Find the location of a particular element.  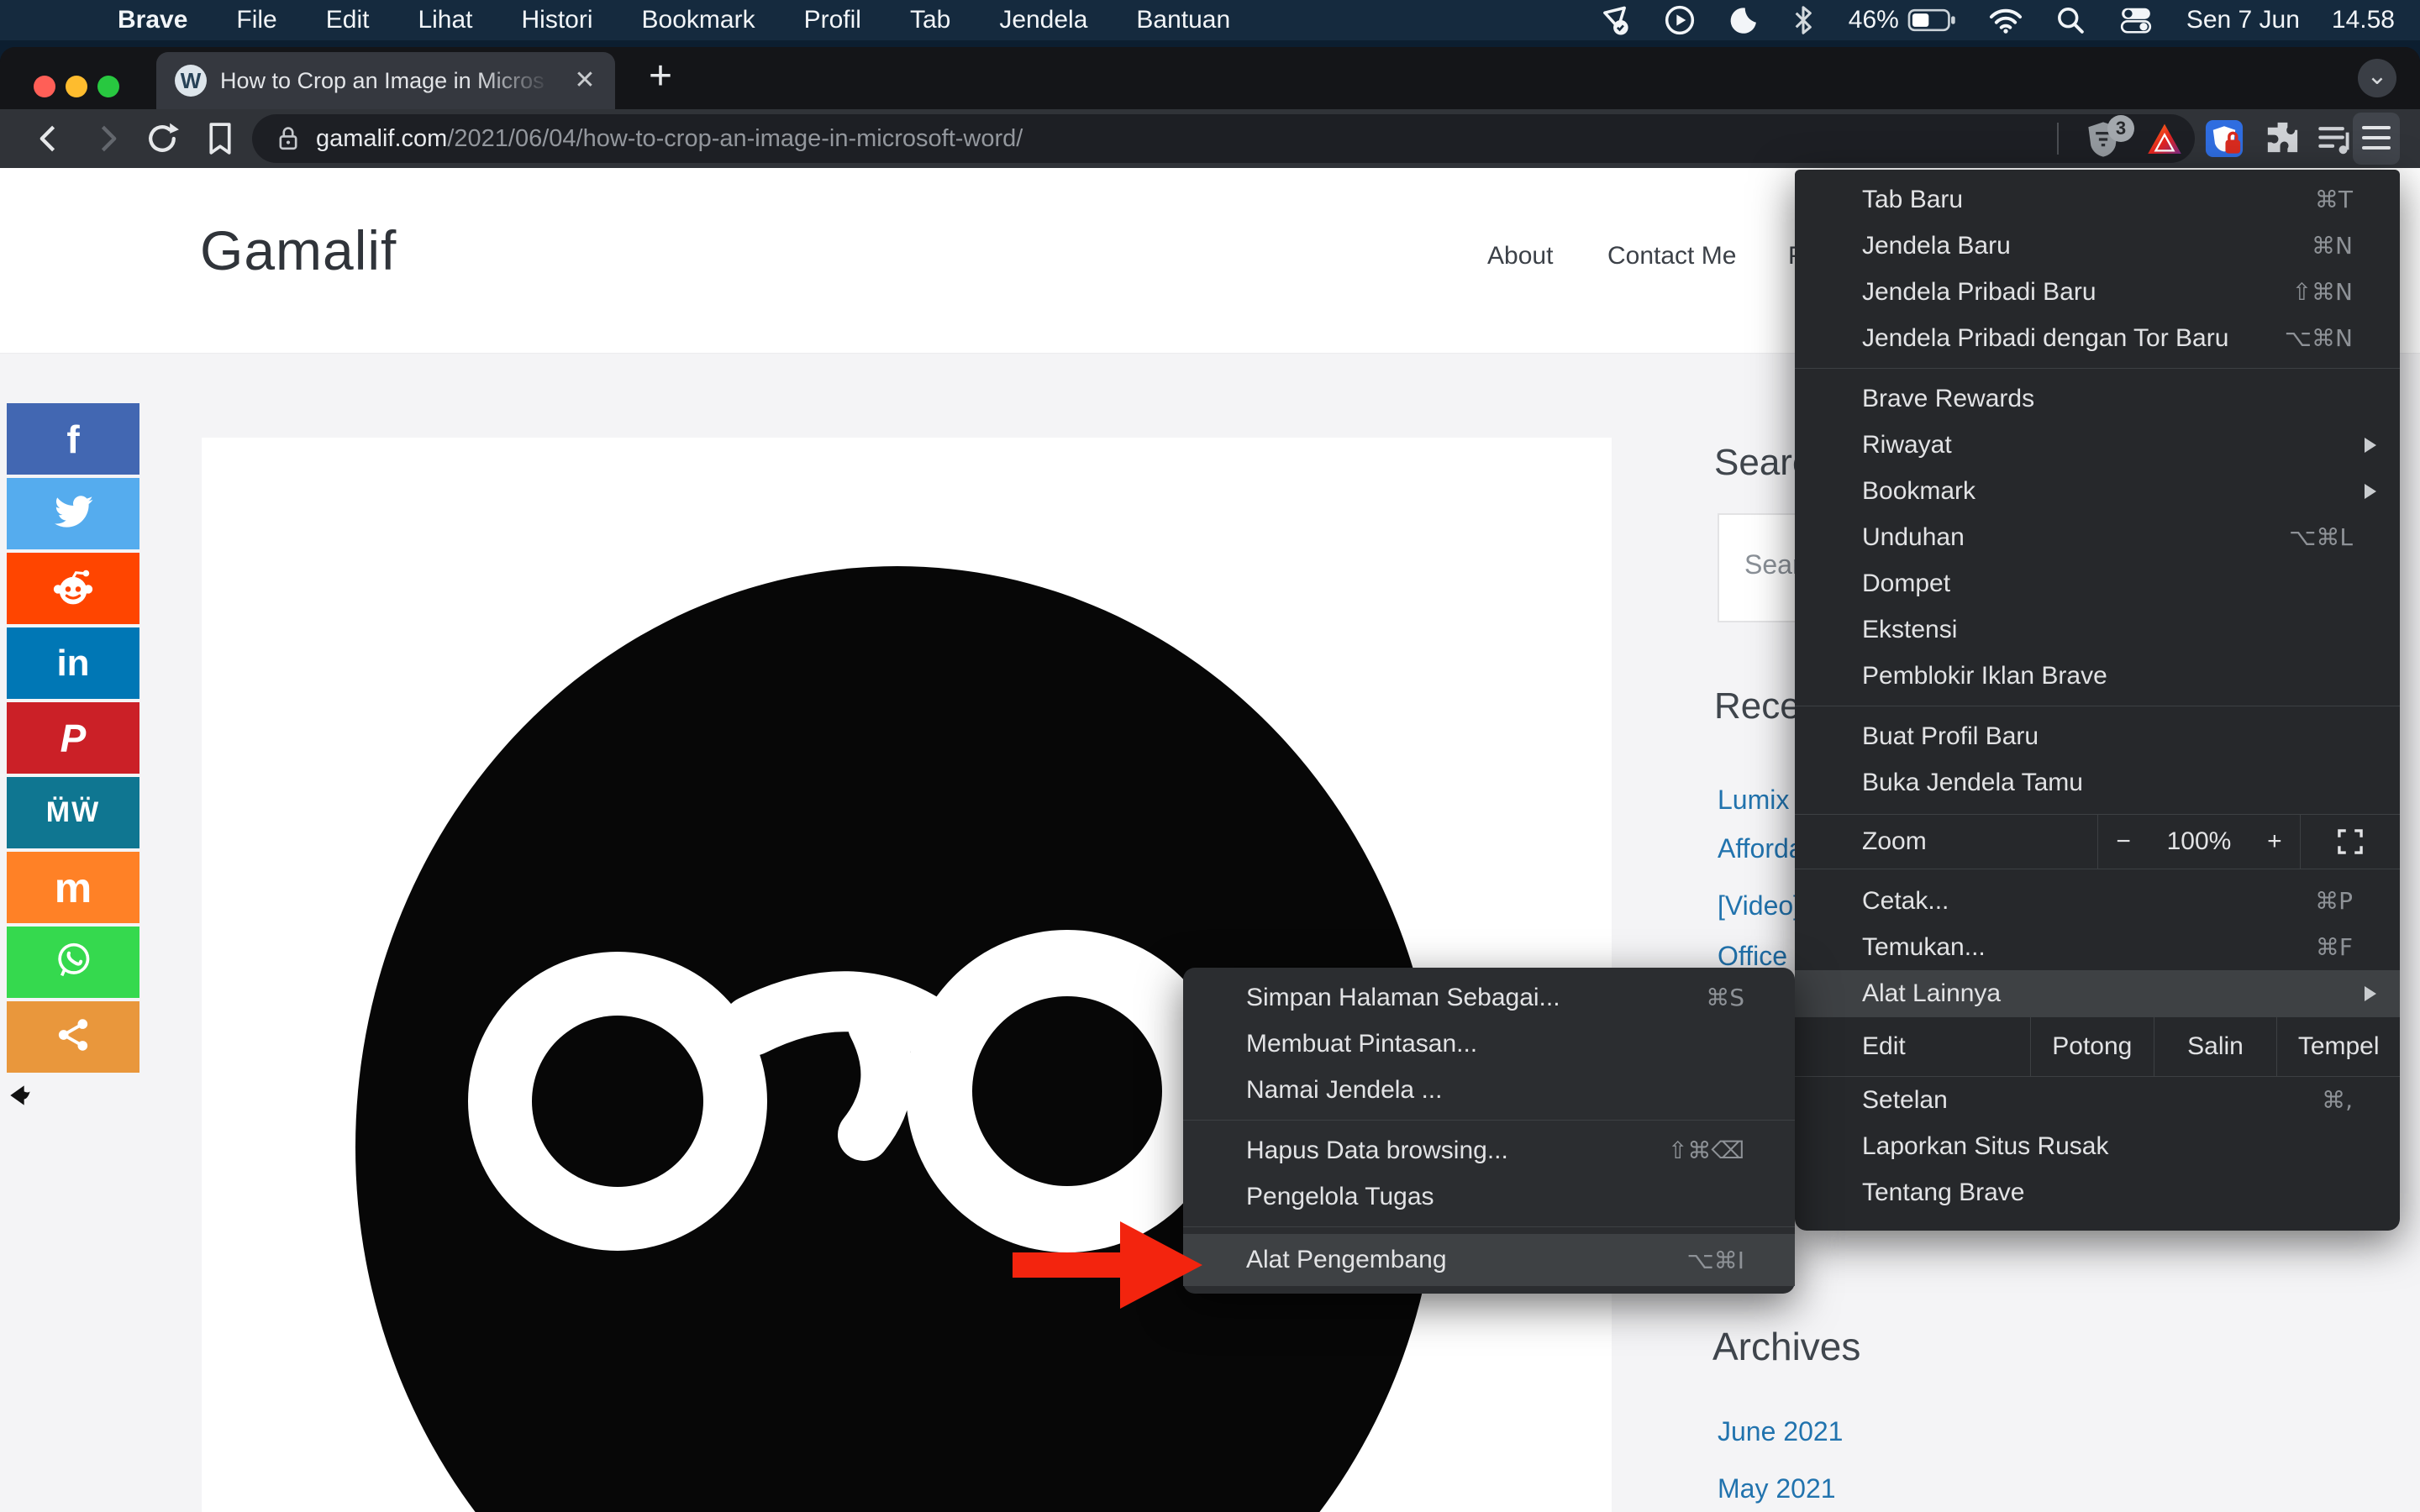

pinterest-icon: P is located at coordinates (73, 738).